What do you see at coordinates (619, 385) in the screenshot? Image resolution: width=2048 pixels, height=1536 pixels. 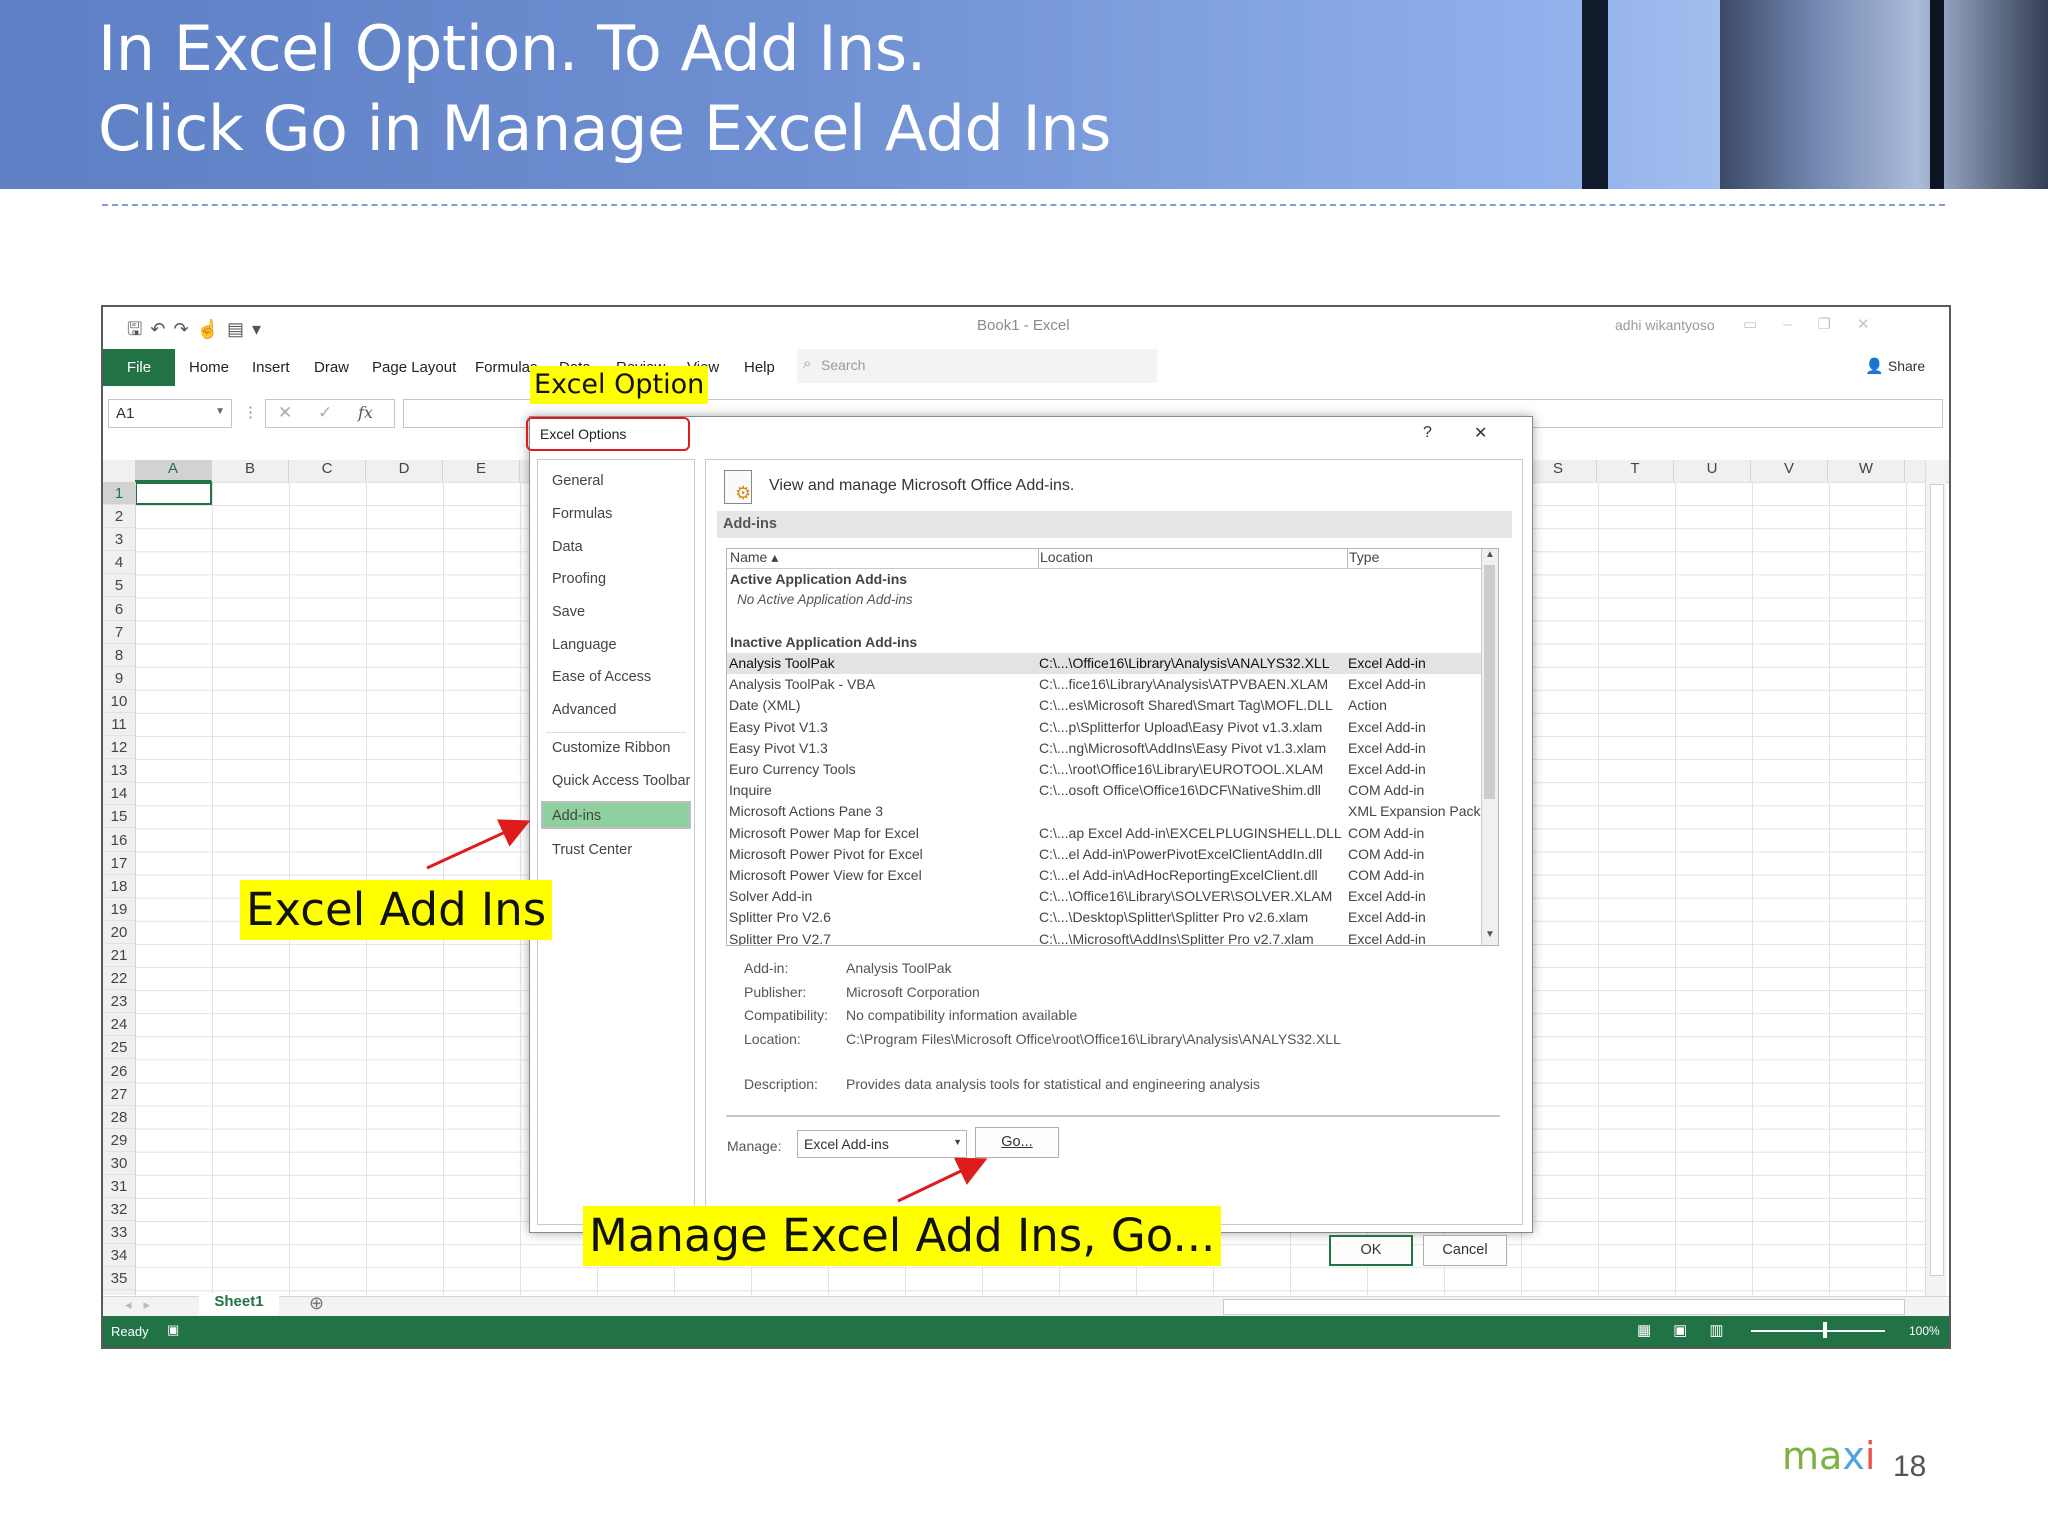 I see `callout-excel-option: Excel Option` at bounding box center [619, 385].